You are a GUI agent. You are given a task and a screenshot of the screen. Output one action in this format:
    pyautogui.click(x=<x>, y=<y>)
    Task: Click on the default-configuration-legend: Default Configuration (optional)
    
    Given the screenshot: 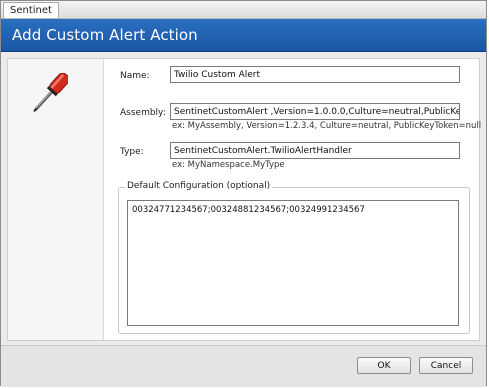 What is the action you would take?
    pyautogui.click(x=199, y=186)
    